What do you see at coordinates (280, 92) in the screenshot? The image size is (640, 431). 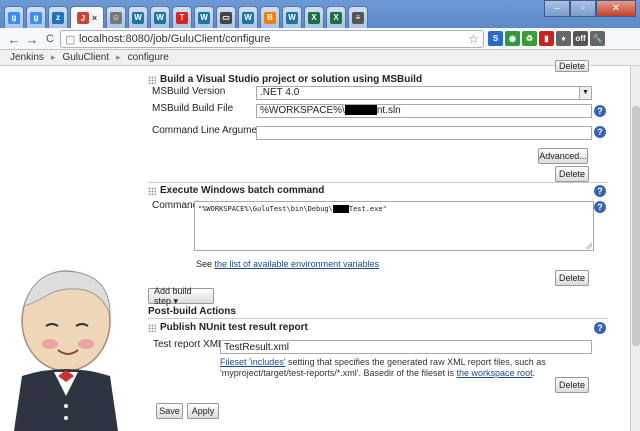 I see `msbuild-version-value: .NET 4.0` at bounding box center [280, 92].